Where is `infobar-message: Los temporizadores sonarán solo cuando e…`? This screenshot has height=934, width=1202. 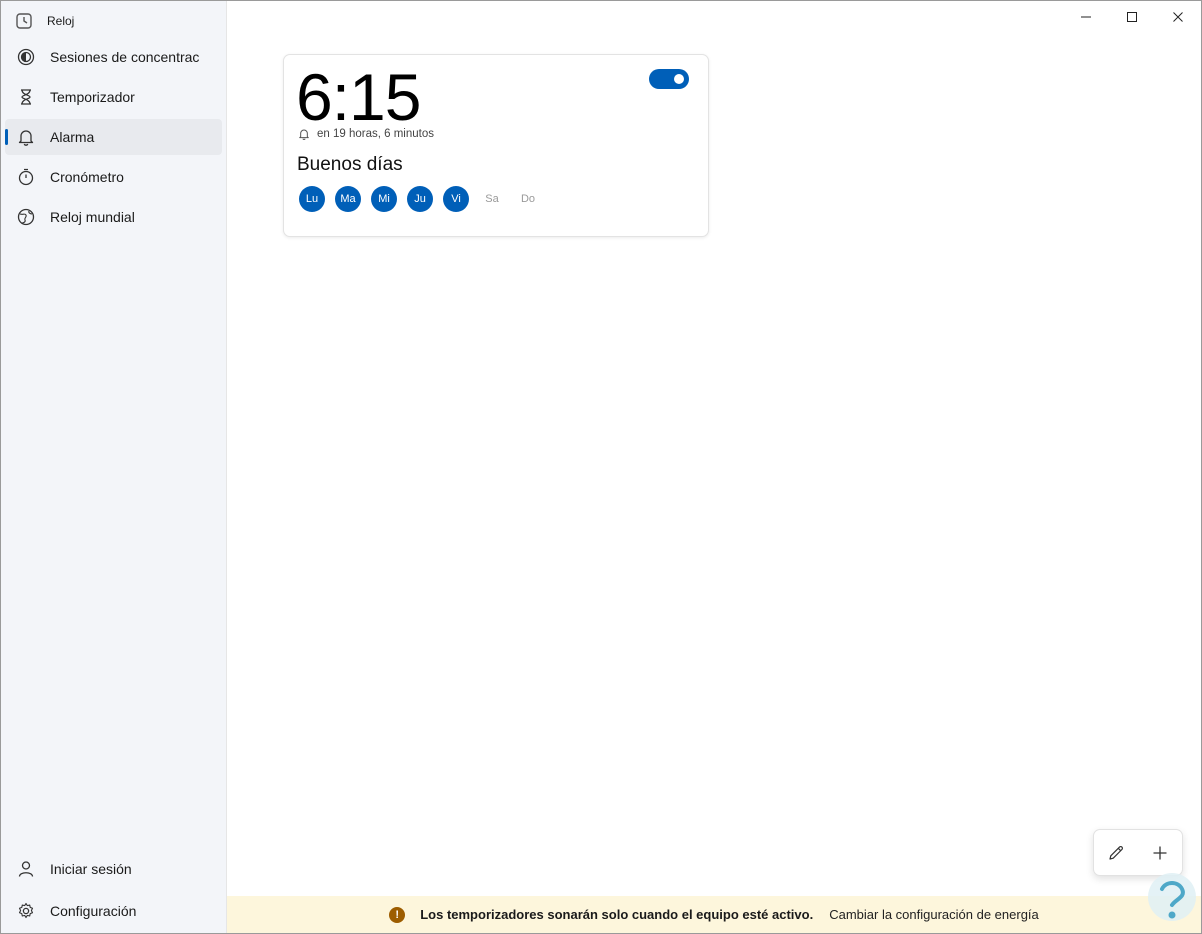 infobar-message: Los temporizadores sonarán solo cuando e… is located at coordinates (617, 914).